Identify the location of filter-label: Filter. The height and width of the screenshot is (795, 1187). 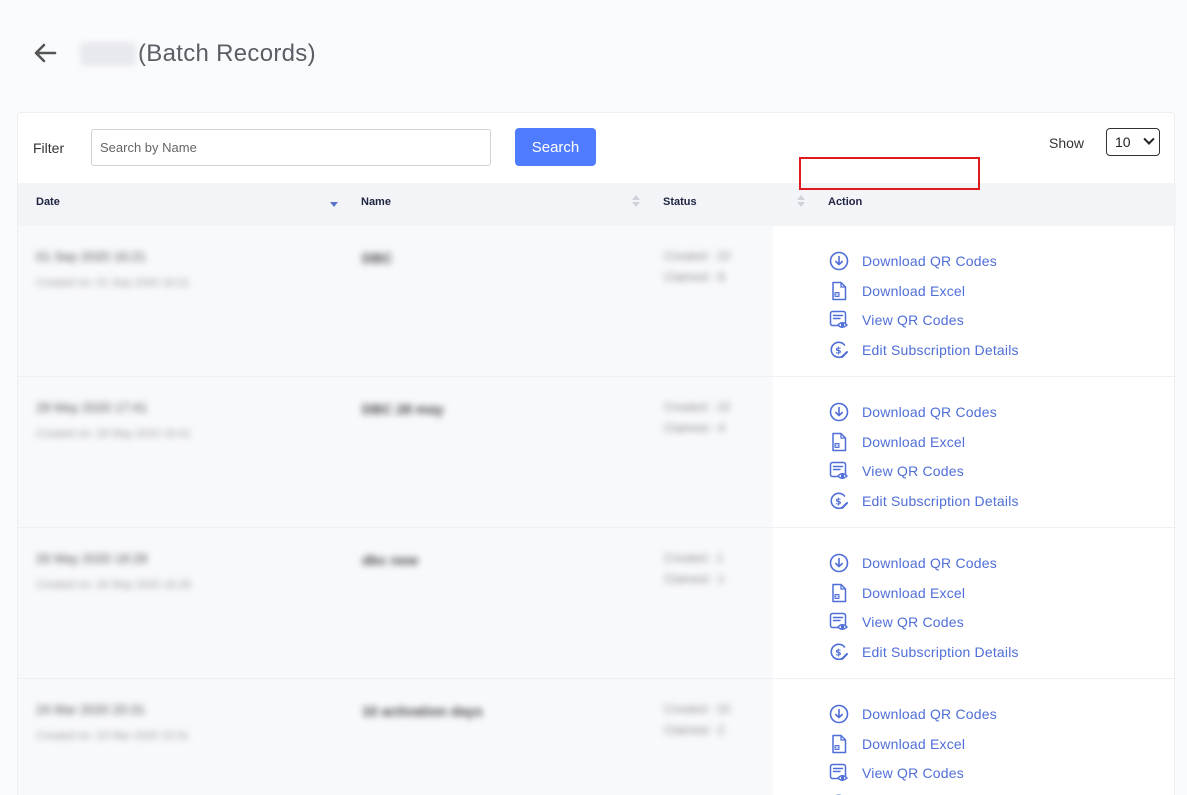
(49, 148).